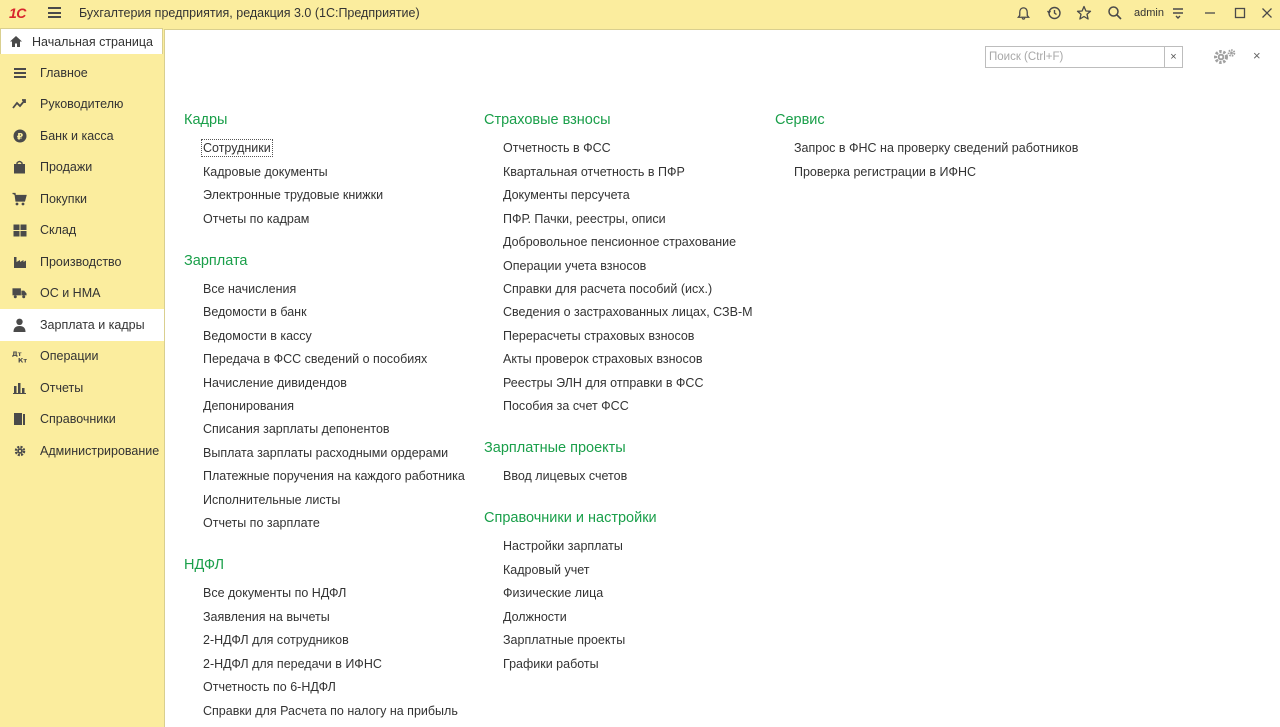 This screenshot has height=727, width=1280. What do you see at coordinates (1149, 13) in the screenshot?
I see `user-name: admin` at bounding box center [1149, 13].